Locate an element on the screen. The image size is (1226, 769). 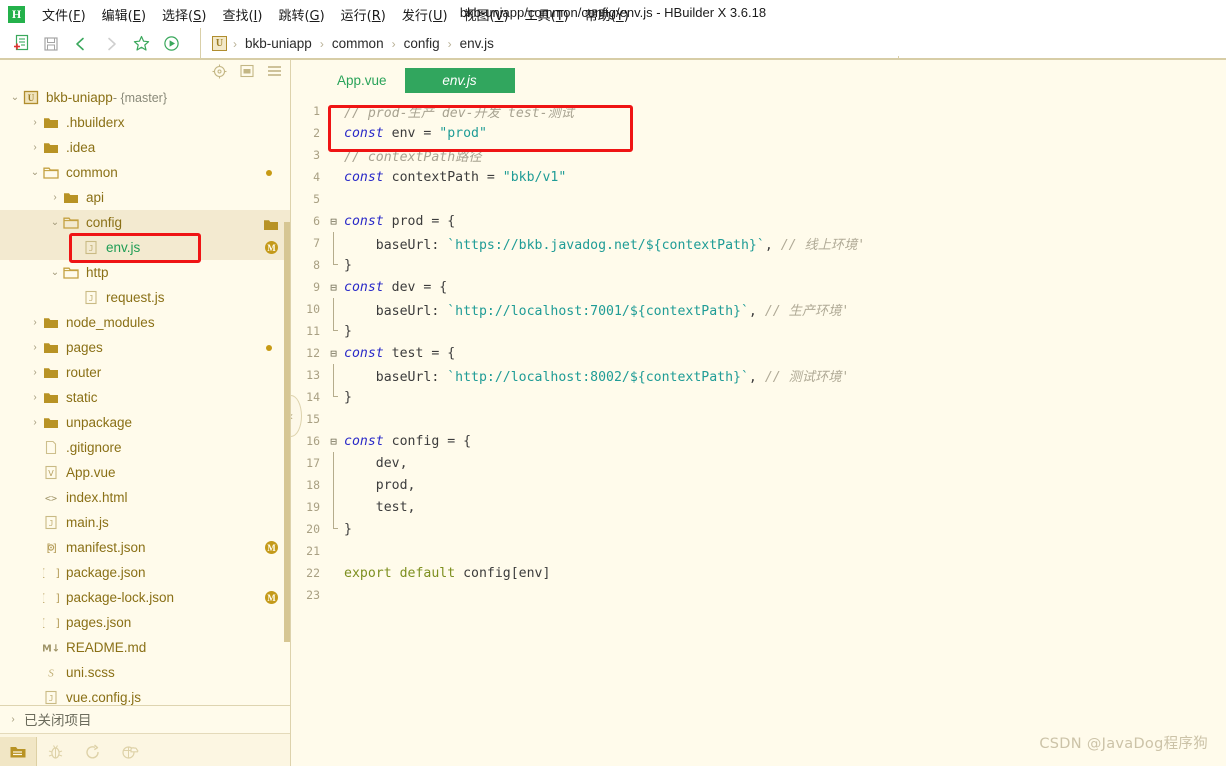
run-icon is located at coordinates (171, 44).